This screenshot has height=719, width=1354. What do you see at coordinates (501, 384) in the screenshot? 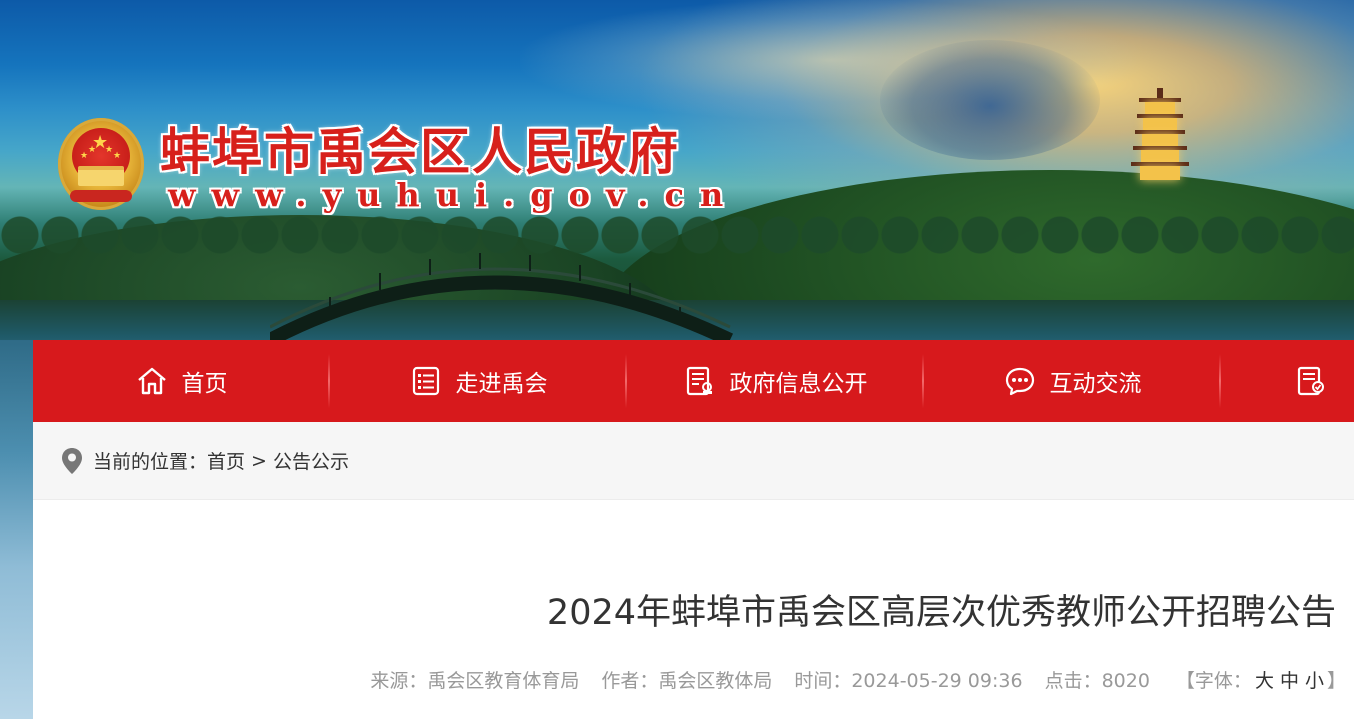
I see `nav-label: 走进禹会` at bounding box center [501, 384].